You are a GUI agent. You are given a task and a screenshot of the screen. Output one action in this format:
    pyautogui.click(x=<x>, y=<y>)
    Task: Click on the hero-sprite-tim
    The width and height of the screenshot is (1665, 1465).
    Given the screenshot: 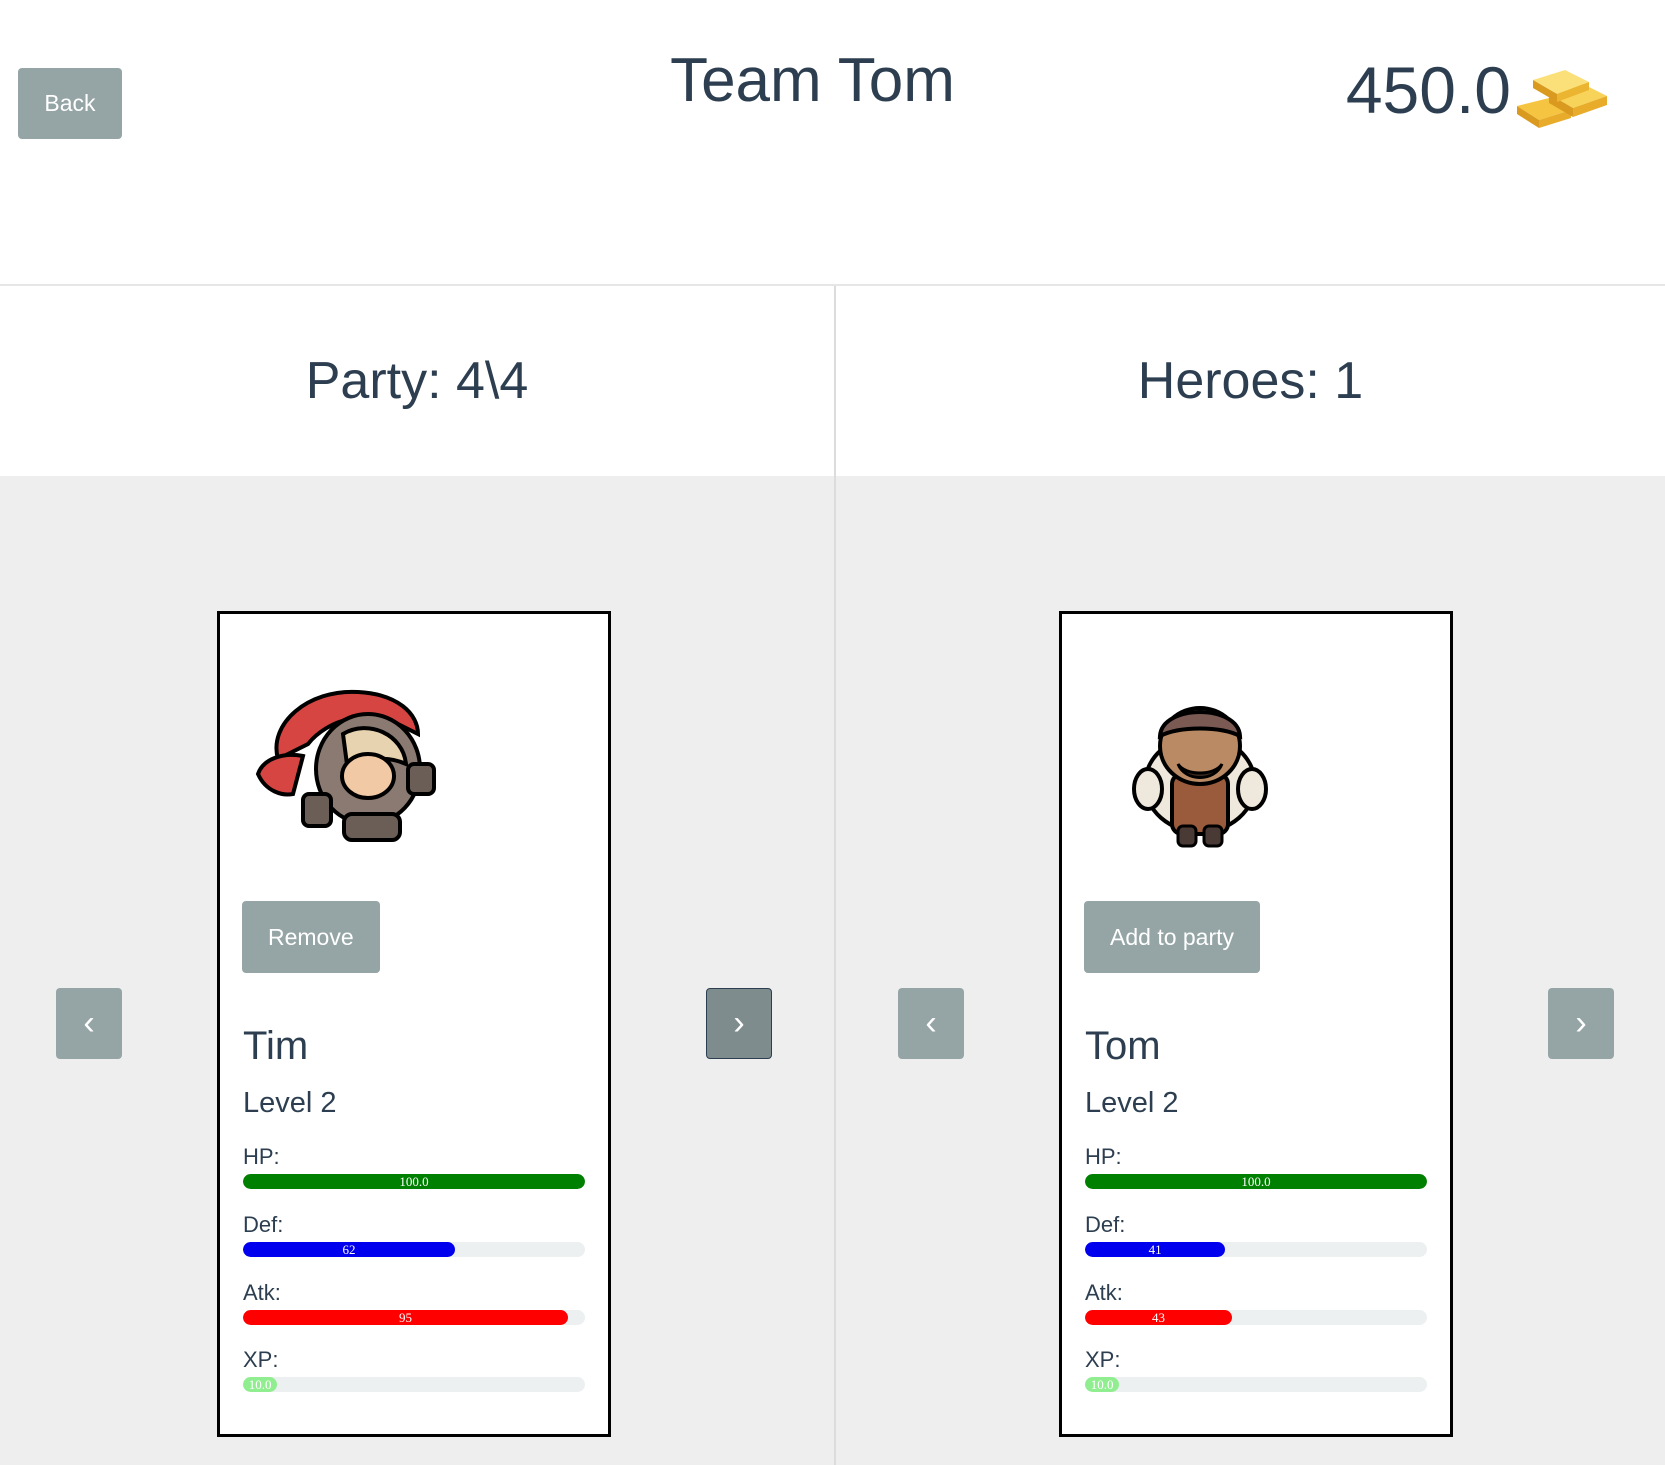 What is the action you would take?
    pyautogui.click(x=345, y=765)
    